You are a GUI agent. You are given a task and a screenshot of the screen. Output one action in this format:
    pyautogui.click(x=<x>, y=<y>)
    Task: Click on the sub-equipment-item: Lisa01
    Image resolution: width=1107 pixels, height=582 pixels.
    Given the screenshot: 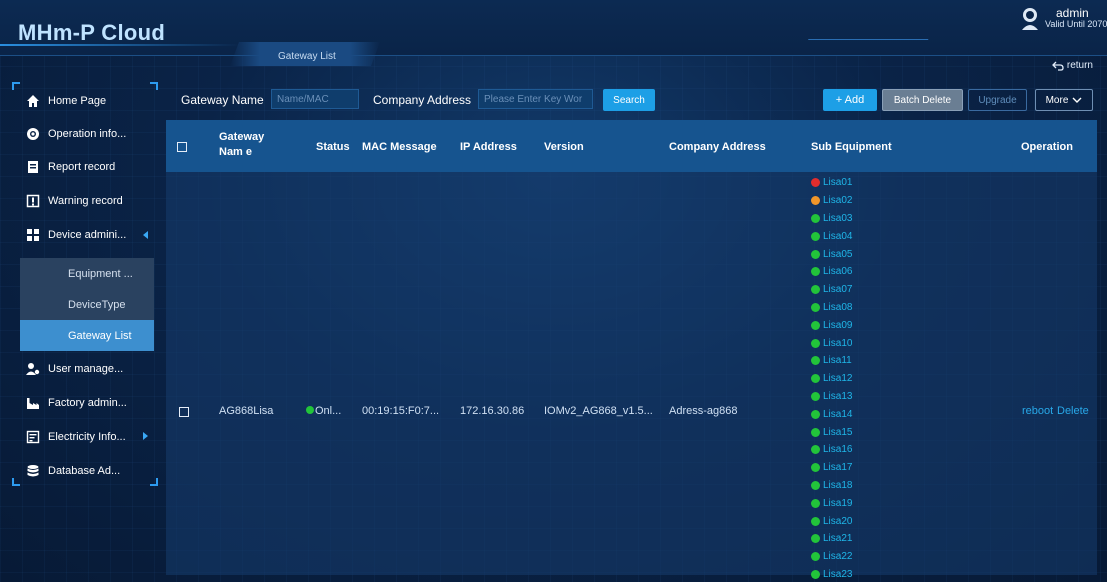 What is the action you would take?
    pyautogui.click(x=886, y=183)
    